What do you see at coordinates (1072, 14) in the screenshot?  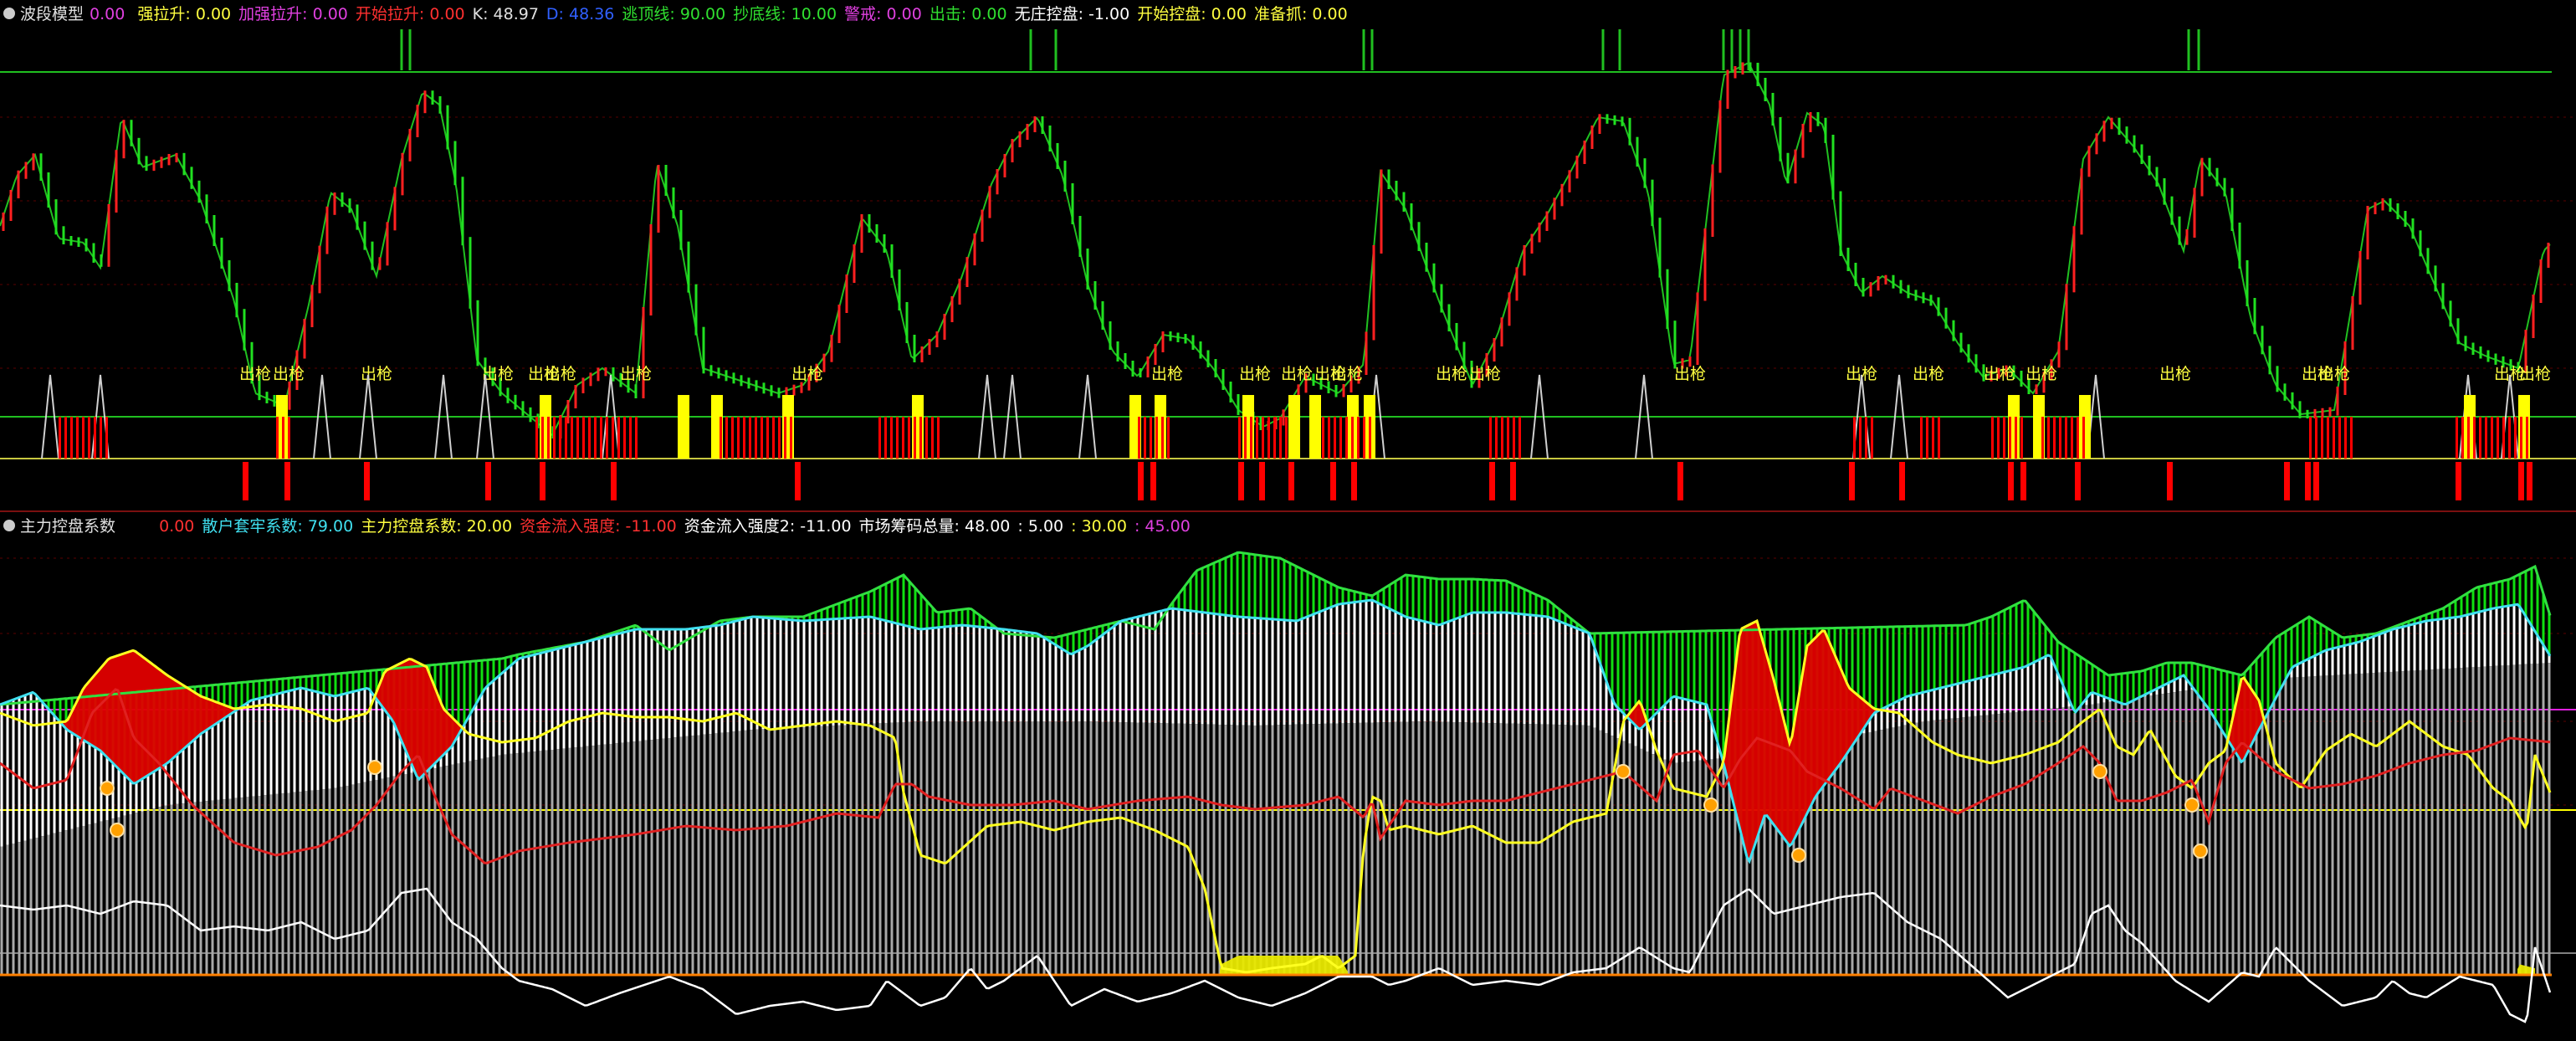 I see `panel1-indicator-9: 无庄控盘: -1.00` at bounding box center [1072, 14].